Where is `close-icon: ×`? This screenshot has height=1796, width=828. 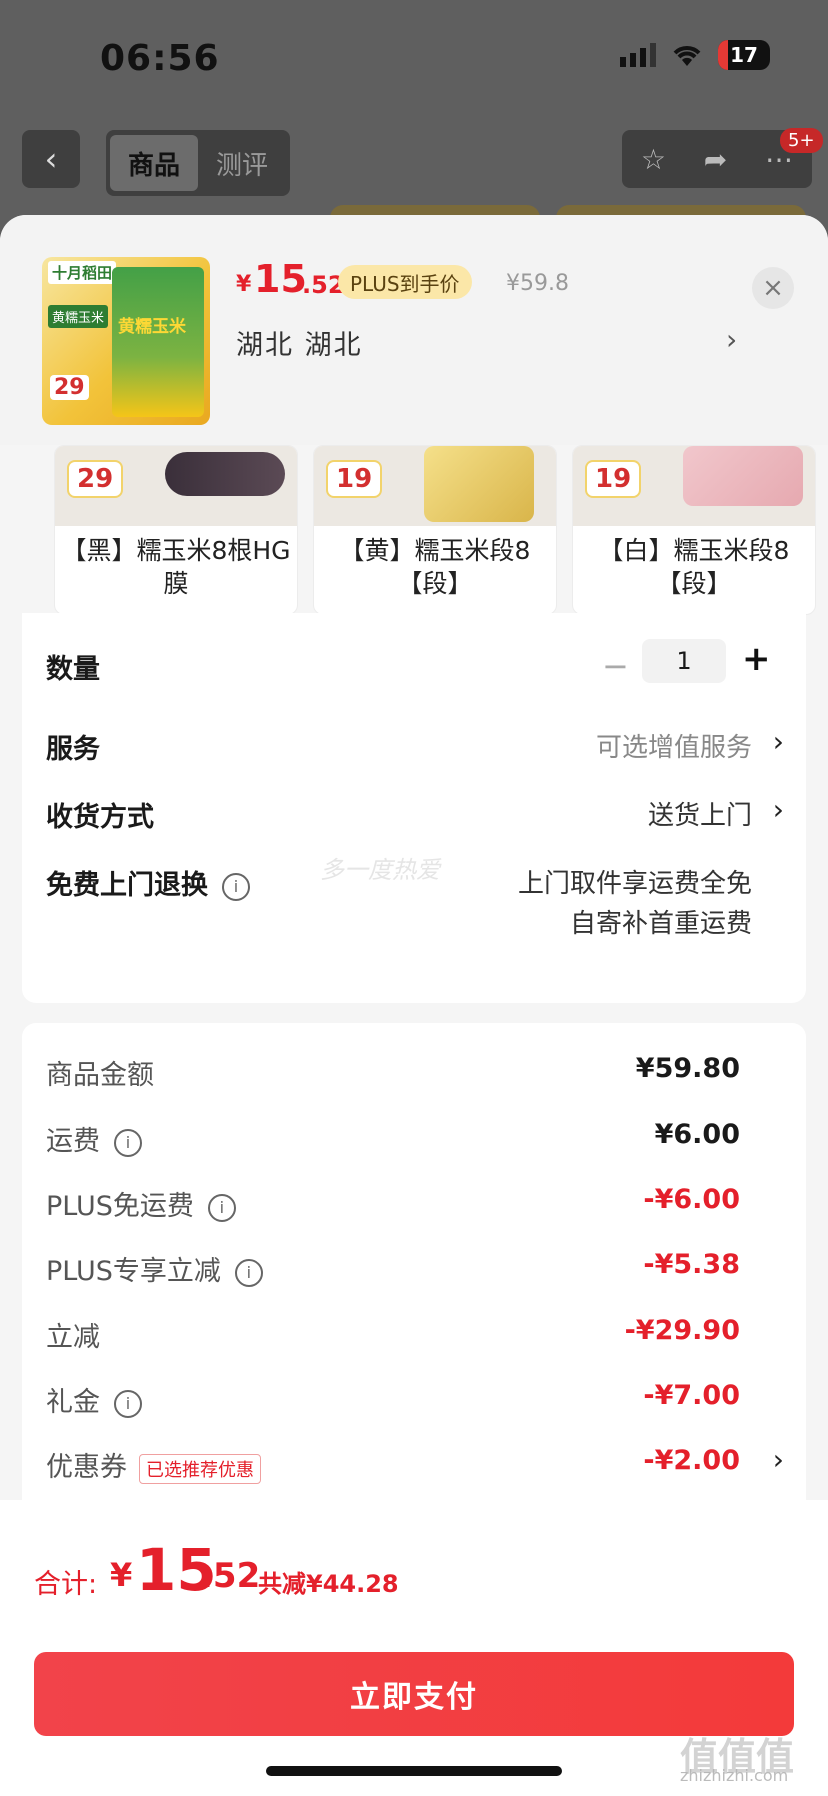
close-icon: × is located at coordinates (773, 288).